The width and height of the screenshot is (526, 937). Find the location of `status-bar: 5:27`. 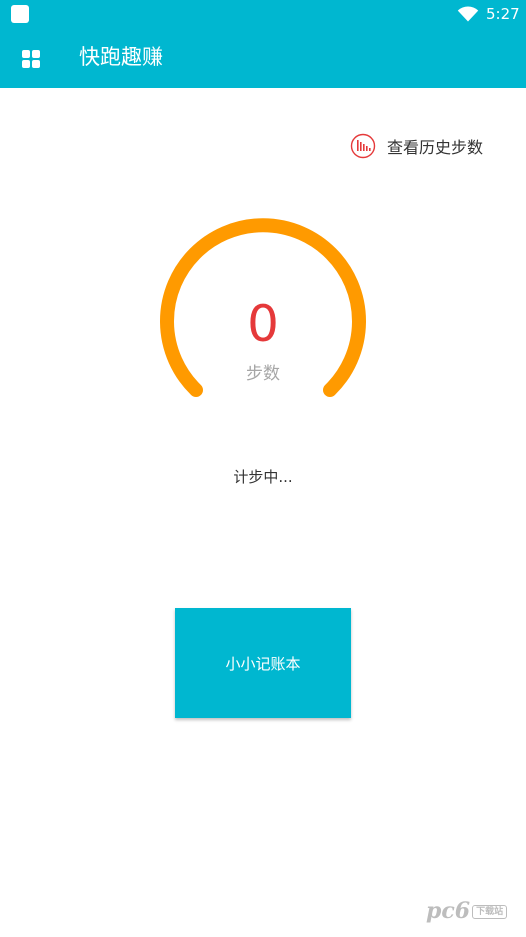

status-bar: 5:27 is located at coordinates (263, 15).